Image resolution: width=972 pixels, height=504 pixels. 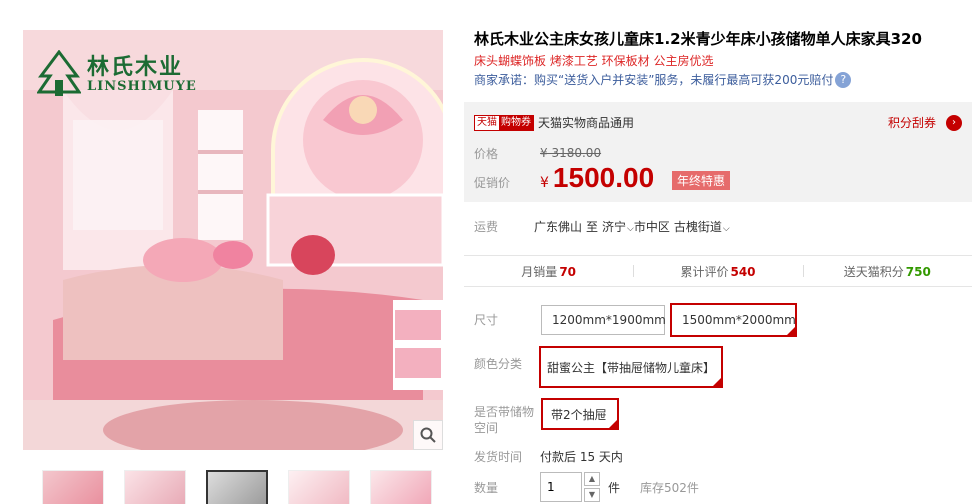 I want to click on ship-city-select: 济宁⌵, so click(x=618, y=226).